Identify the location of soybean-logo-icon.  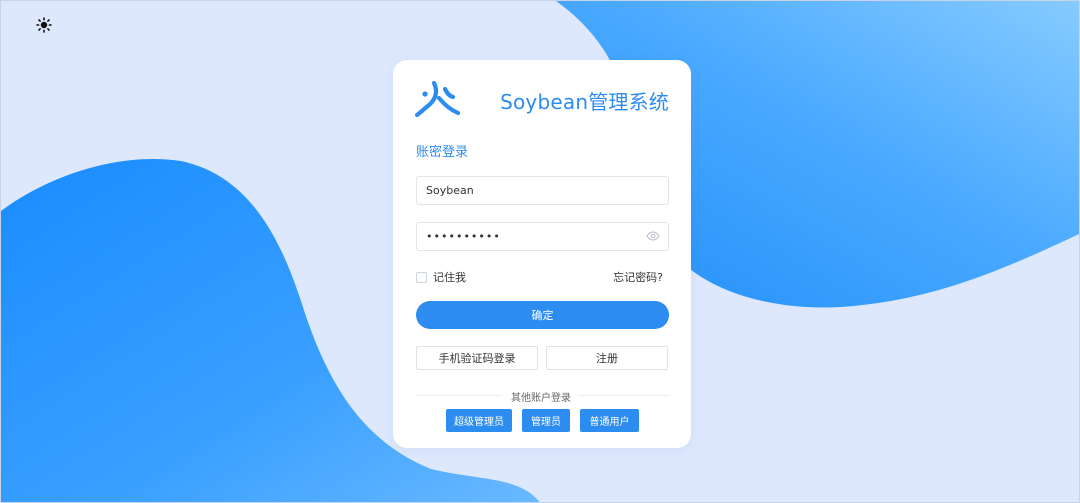
(438, 99).